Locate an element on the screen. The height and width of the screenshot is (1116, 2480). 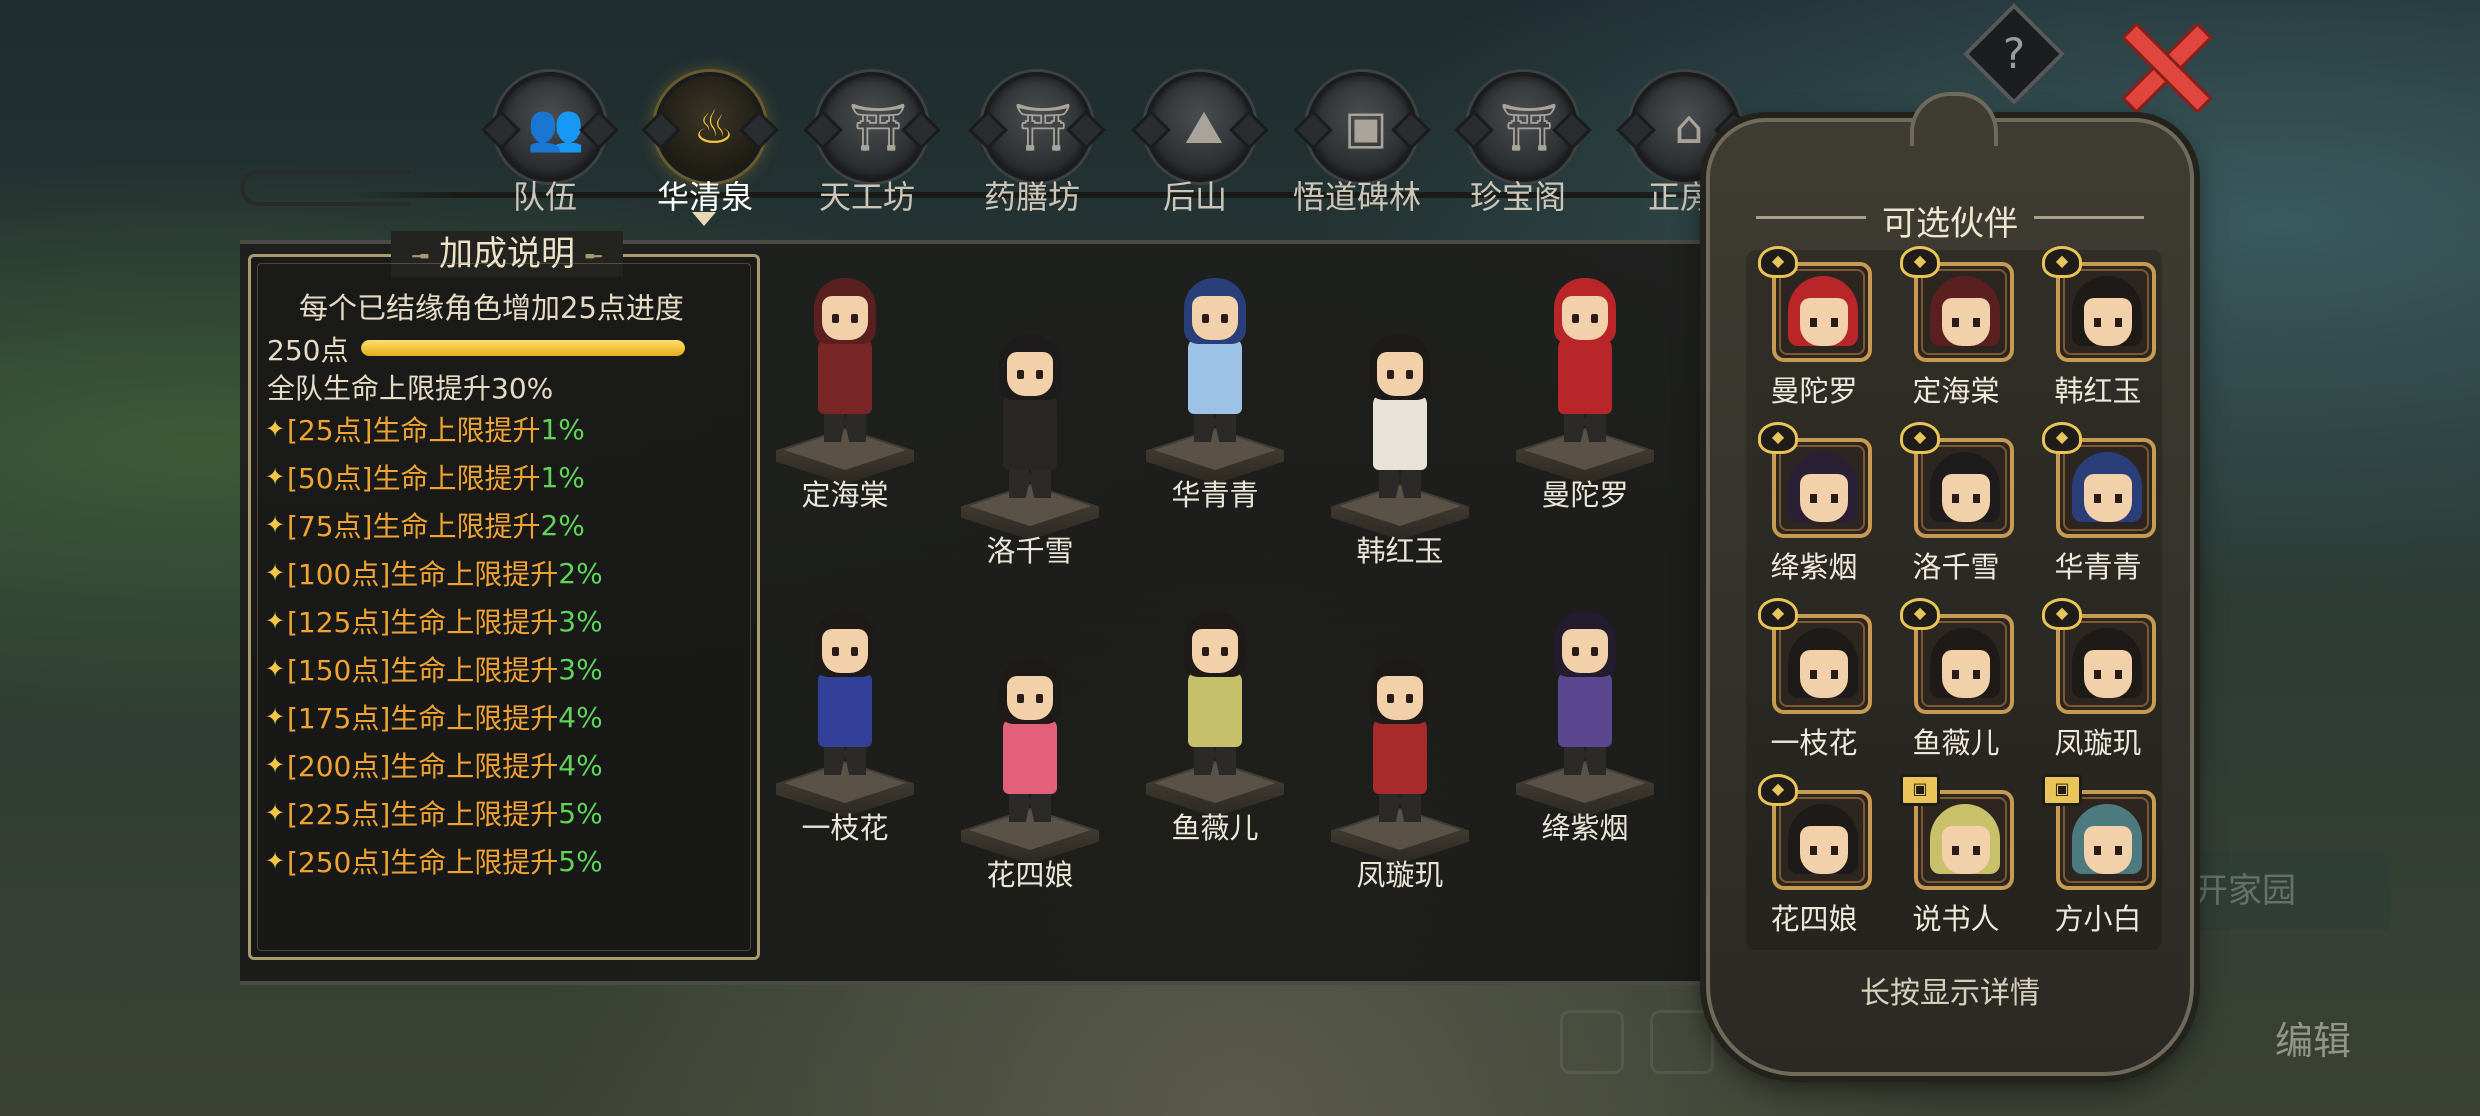
roster-hero: 花四娘 is located at coordinates (1030, 766).